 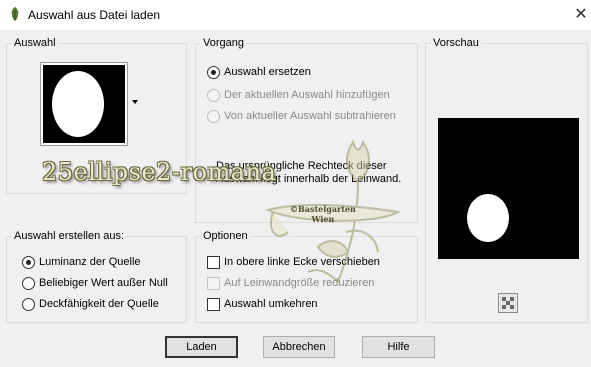 I want to click on checkbox-leinwandgroesse, so click(x=213, y=283).